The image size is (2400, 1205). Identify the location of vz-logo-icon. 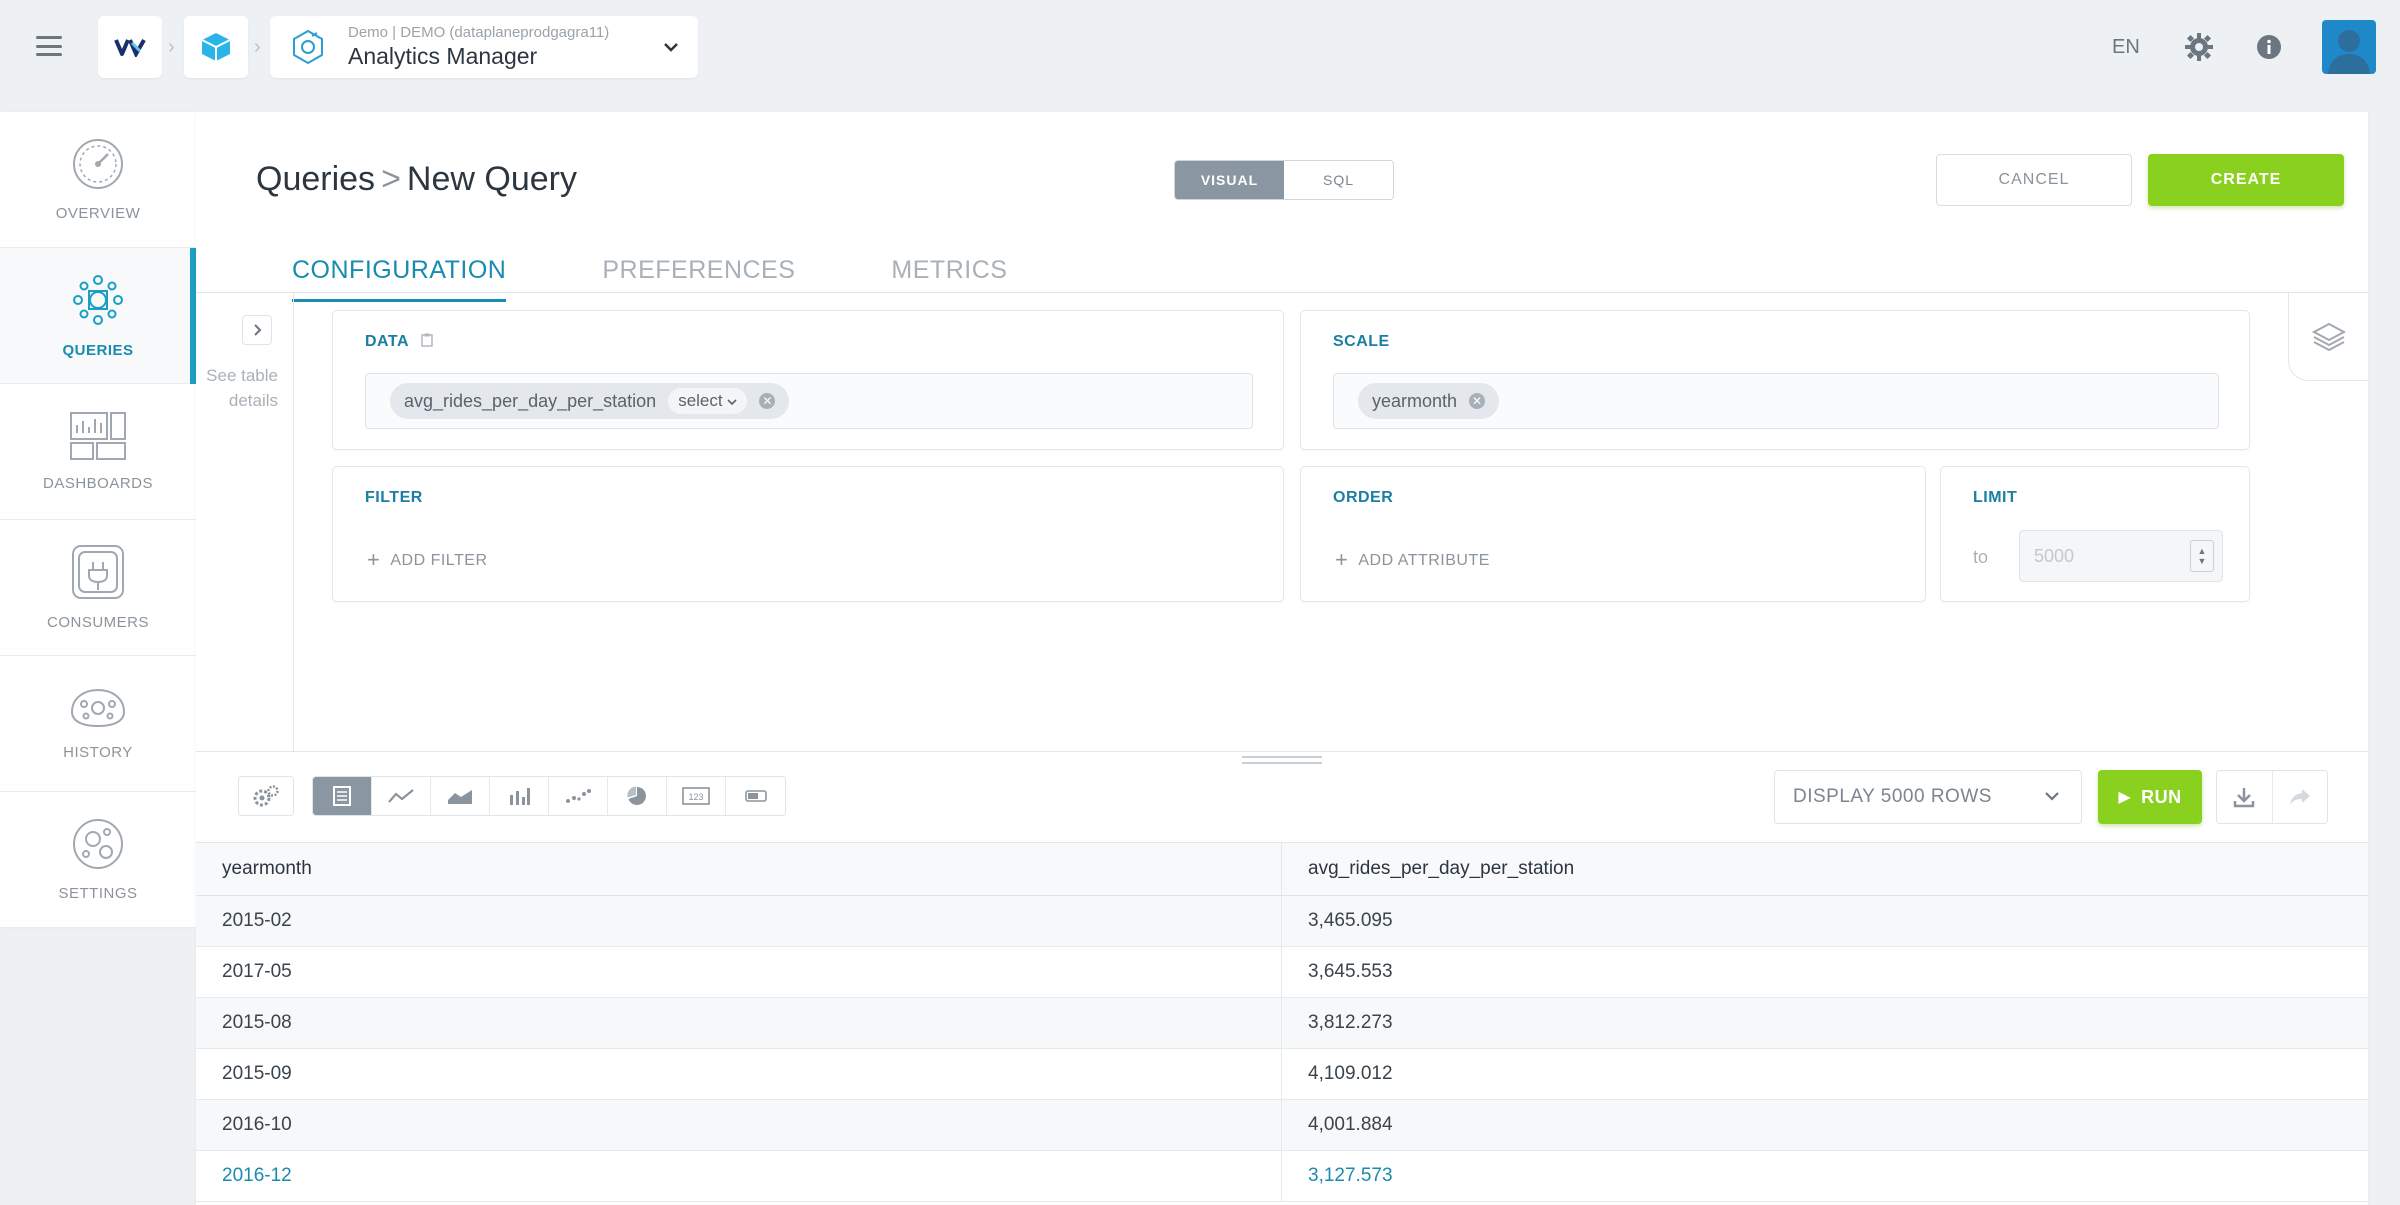
(130, 48).